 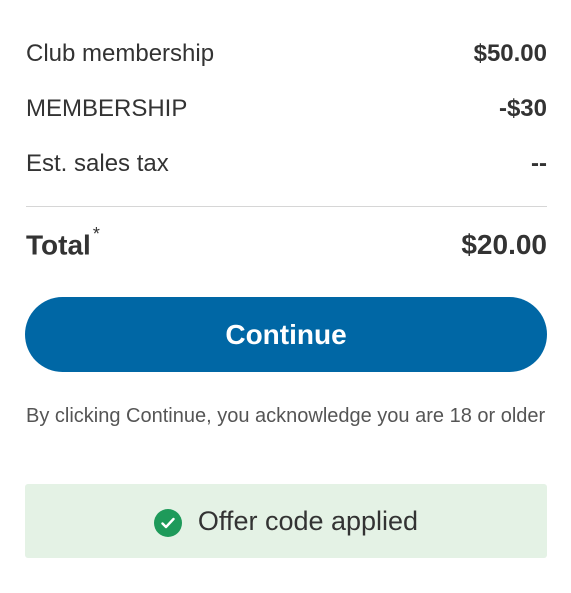 I want to click on line-item-price: --, so click(x=539, y=163).